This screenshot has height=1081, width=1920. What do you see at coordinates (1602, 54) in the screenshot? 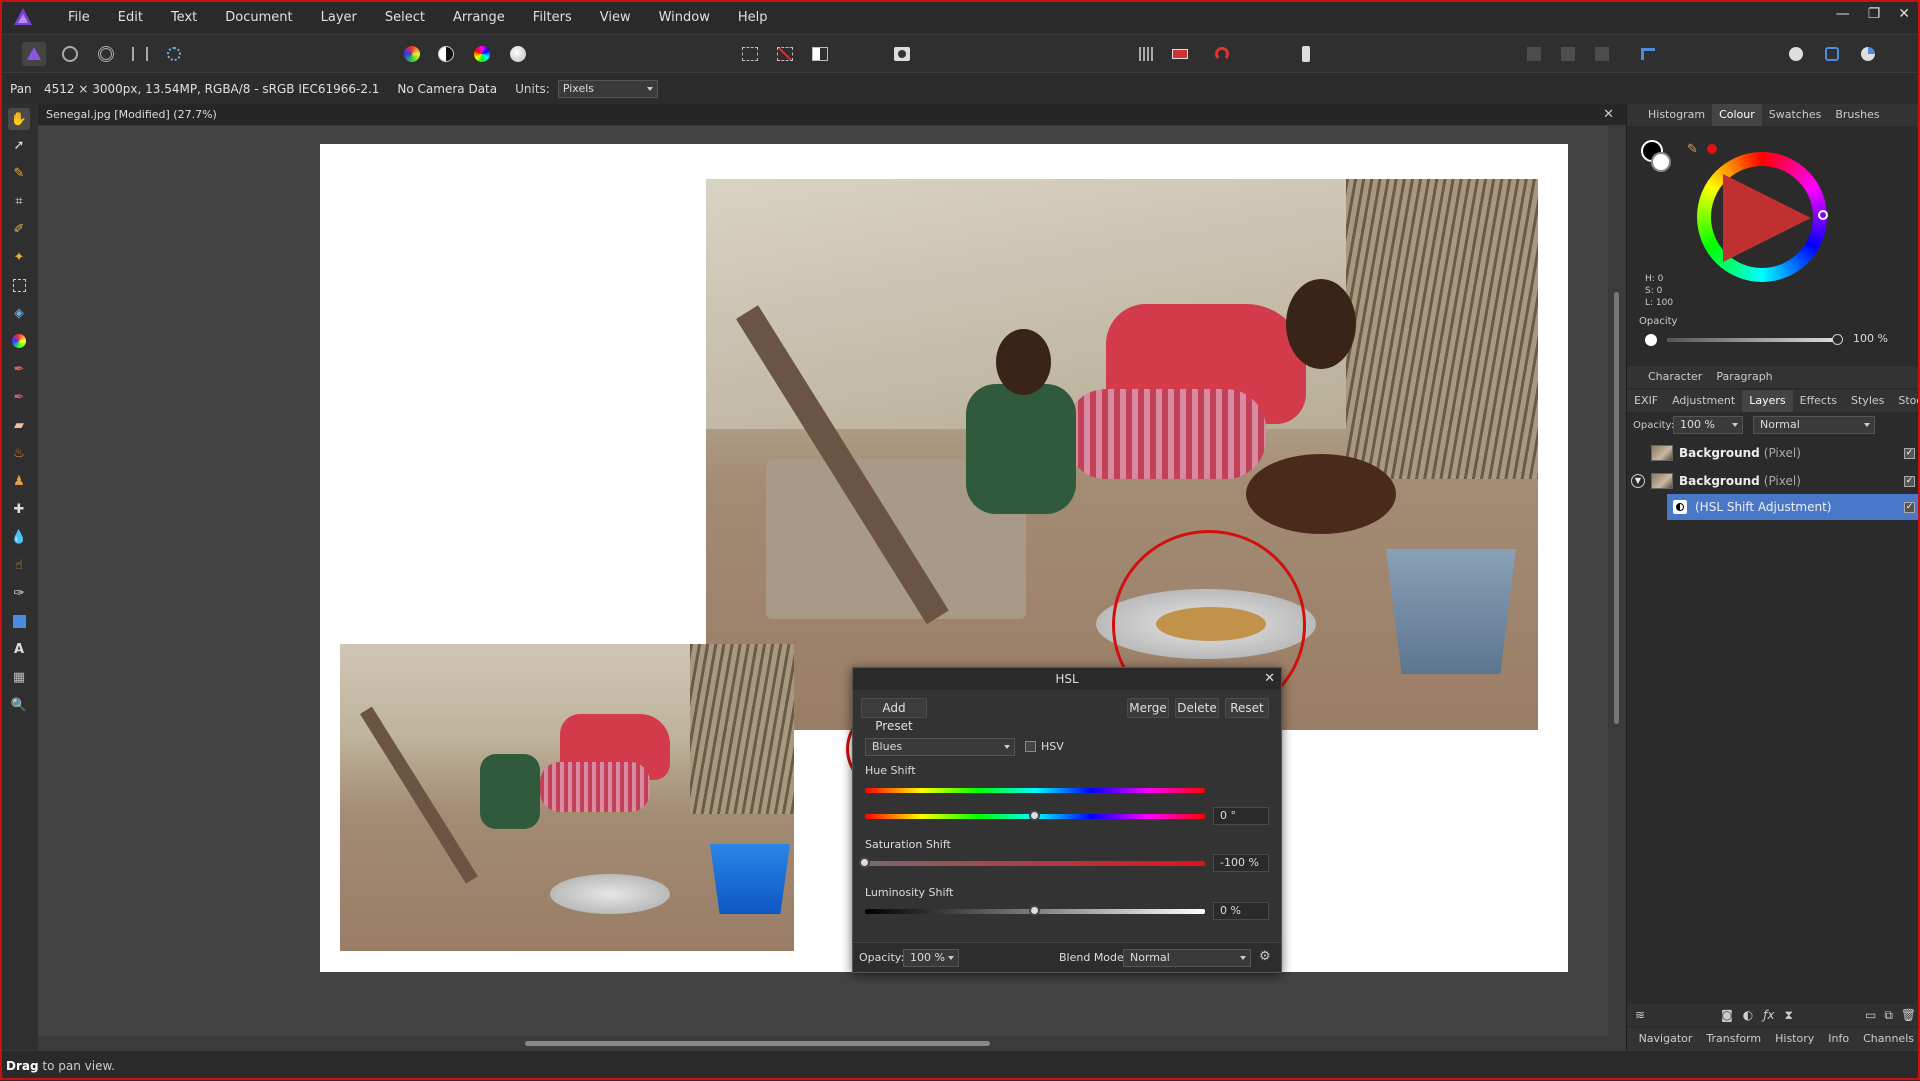
I see `align-right-button` at bounding box center [1602, 54].